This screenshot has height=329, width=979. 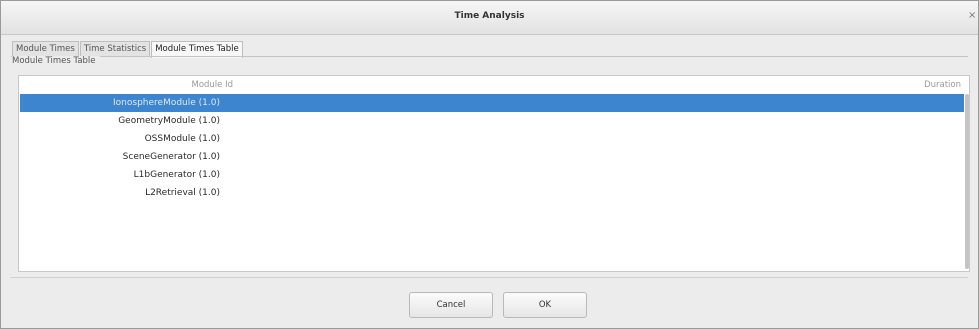 What do you see at coordinates (212, 85) in the screenshot?
I see `column-header-module-id: Module Id` at bounding box center [212, 85].